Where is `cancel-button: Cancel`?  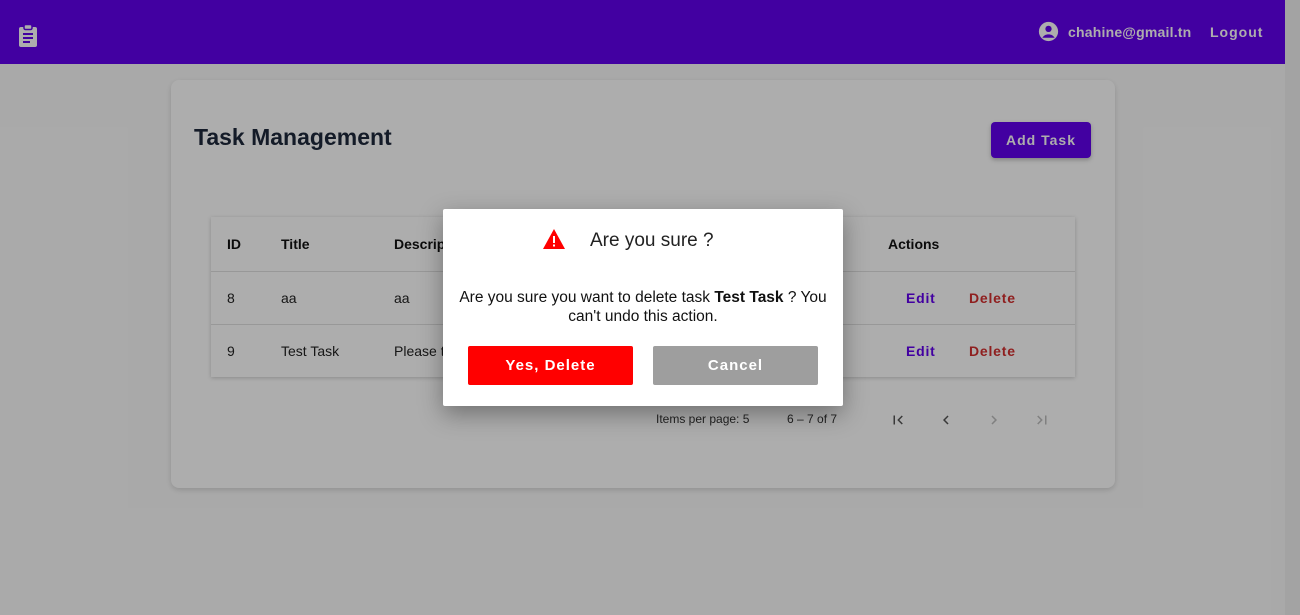 cancel-button: Cancel is located at coordinates (735, 365).